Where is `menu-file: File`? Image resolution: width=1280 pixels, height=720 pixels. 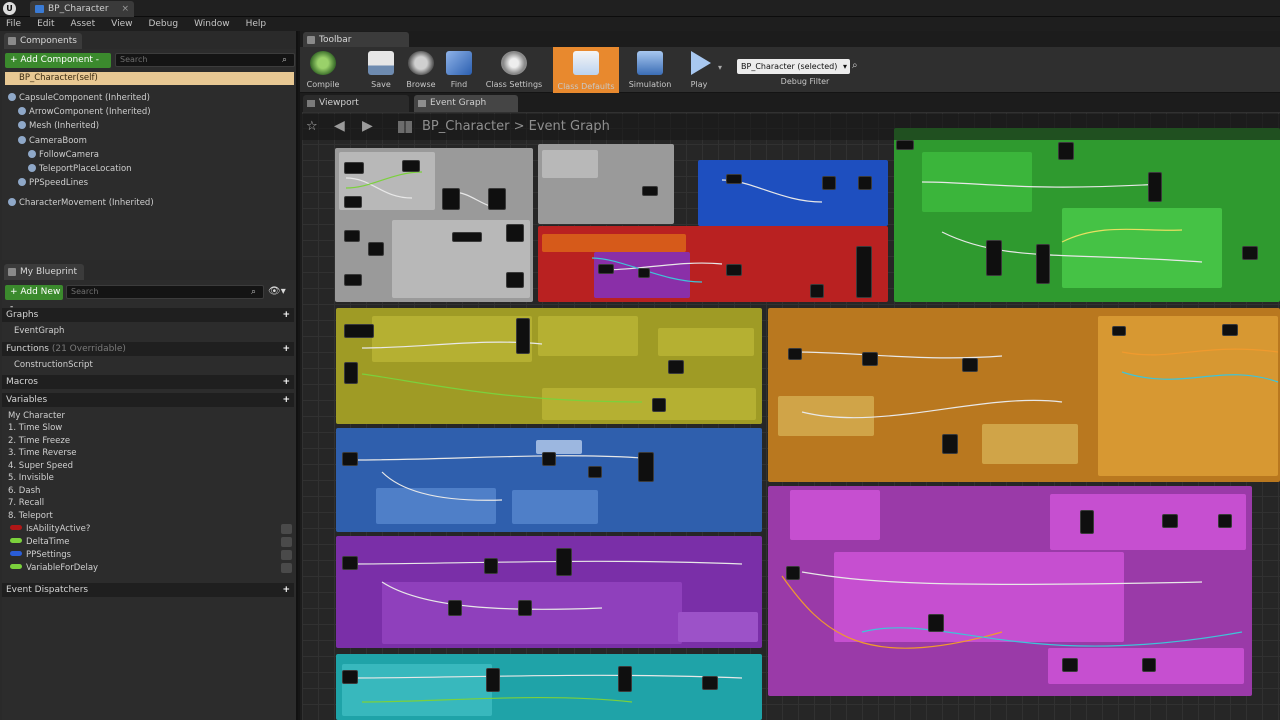
menu-file: File is located at coordinates (13, 24).